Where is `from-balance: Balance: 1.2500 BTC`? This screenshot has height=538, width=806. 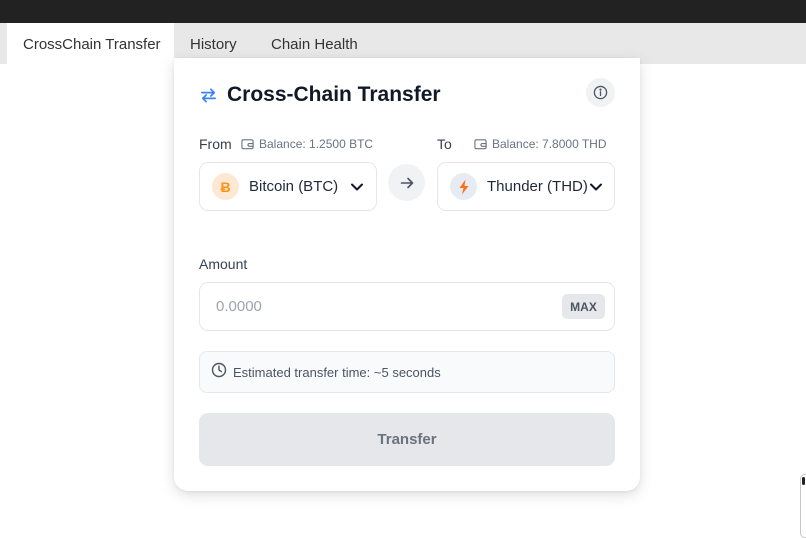
from-balance: Balance: 1.2500 BTC is located at coordinates (307, 144).